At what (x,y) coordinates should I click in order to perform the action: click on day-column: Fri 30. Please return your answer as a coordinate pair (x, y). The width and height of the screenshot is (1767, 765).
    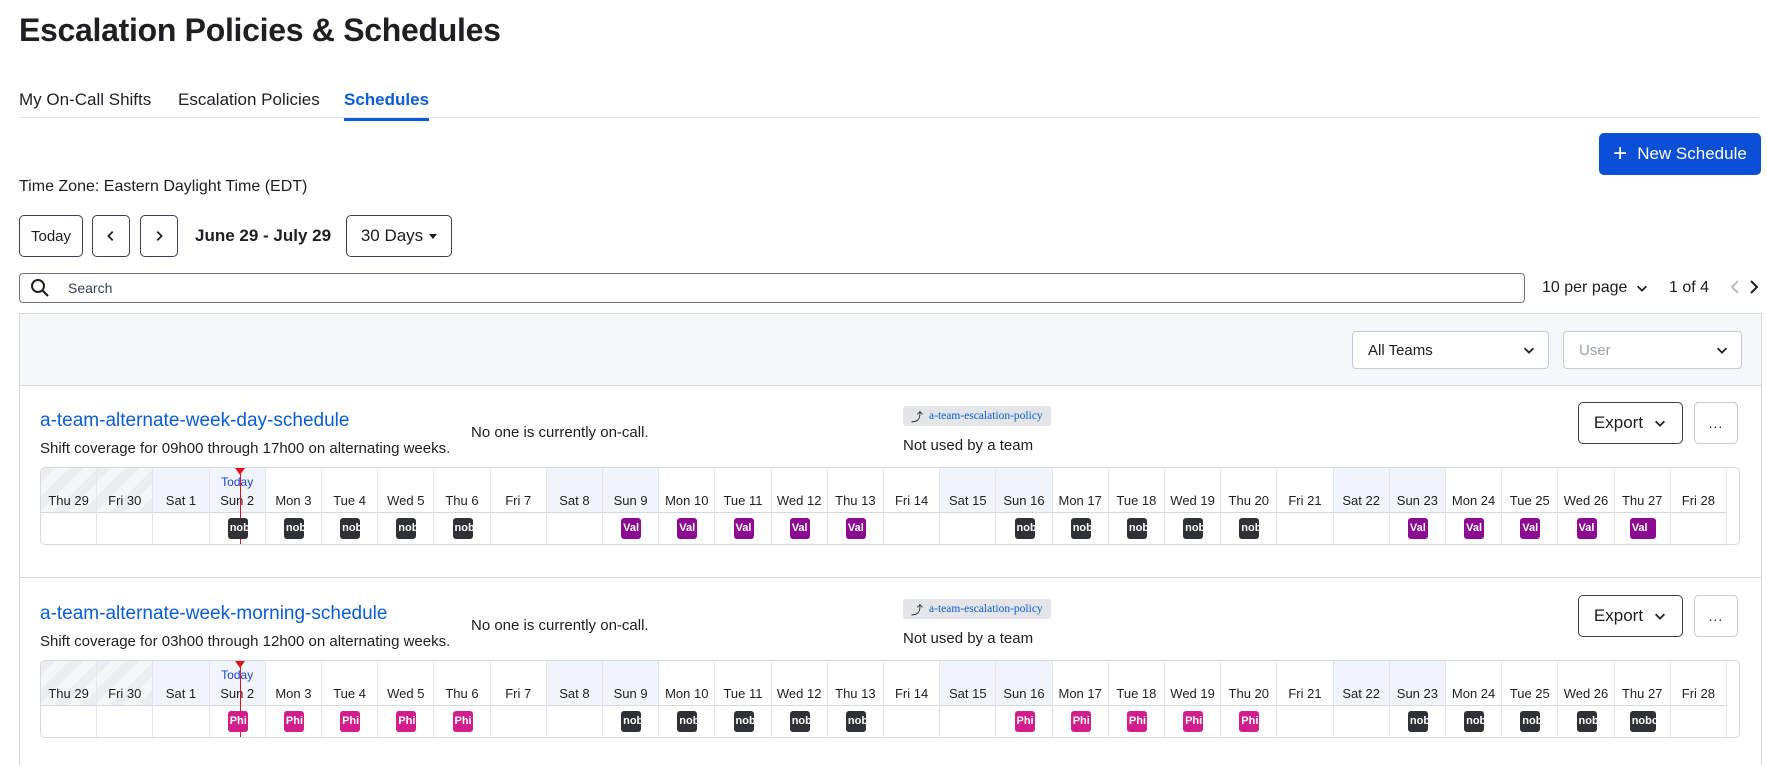
    Looking at the image, I should click on (125, 699).